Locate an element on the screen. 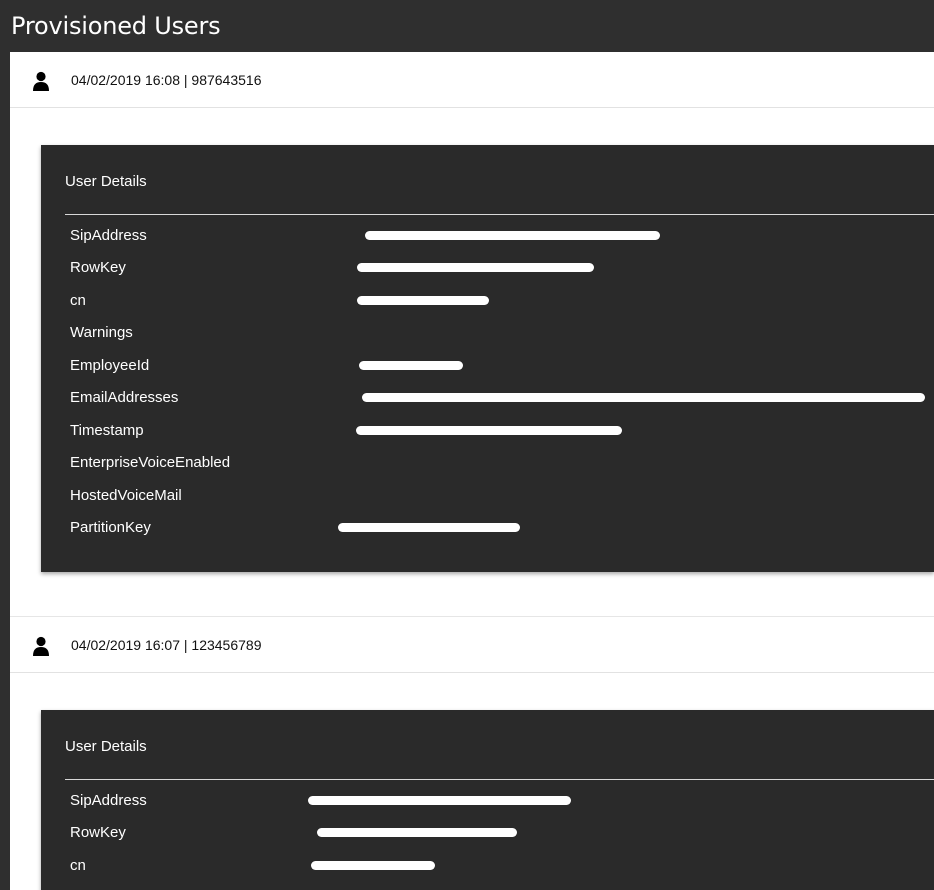  entry-timestamp-id: 04/02/2019 16:07 | 123456789 is located at coordinates (166, 644).